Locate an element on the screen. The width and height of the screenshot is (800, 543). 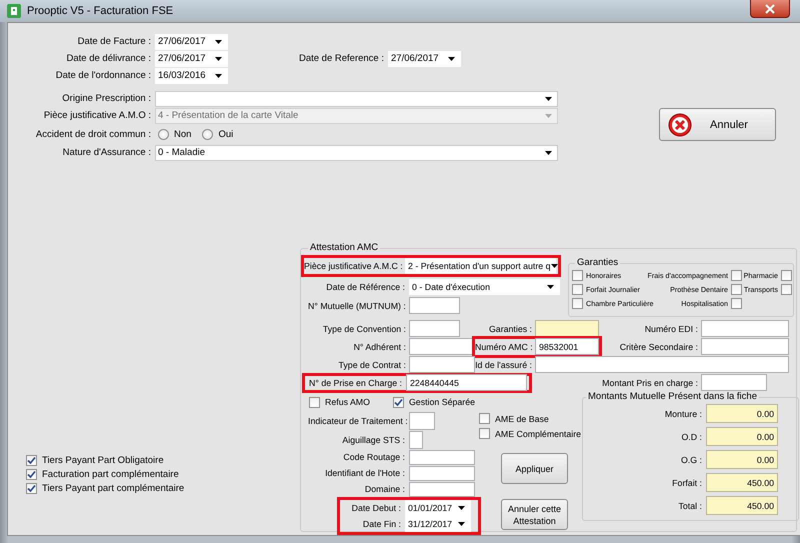
field-label: Date Fin : is located at coordinates (382, 524).